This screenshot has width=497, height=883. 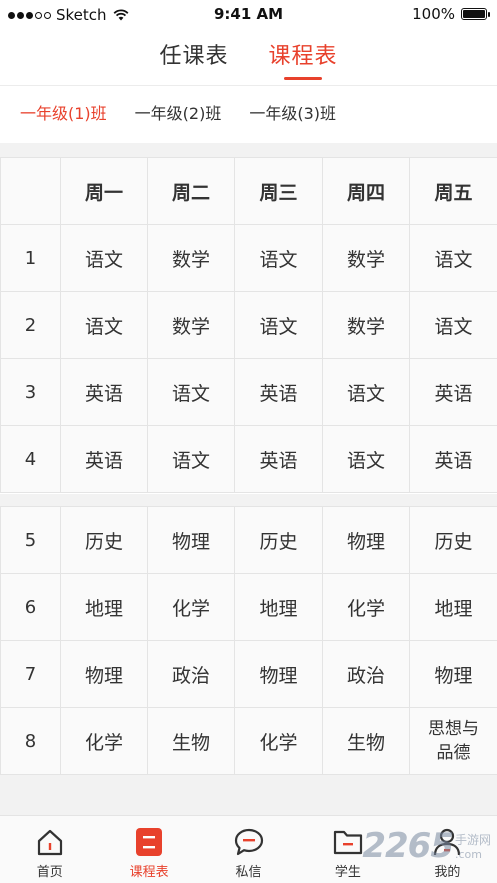 What do you see at coordinates (303, 59) in the screenshot?
I see `tab-class-timetable: 课程表` at bounding box center [303, 59].